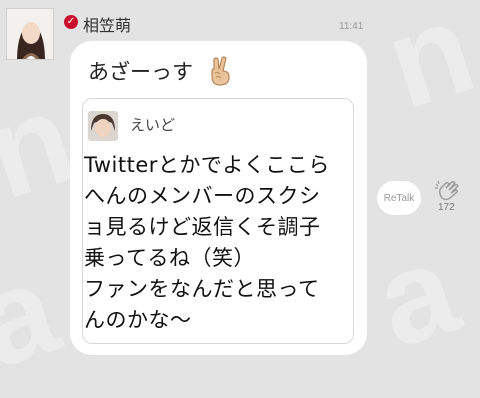 This screenshot has width=480, height=398. Describe the element at coordinates (140, 72) in the screenshot. I see `message-text: あざーっす` at that location.